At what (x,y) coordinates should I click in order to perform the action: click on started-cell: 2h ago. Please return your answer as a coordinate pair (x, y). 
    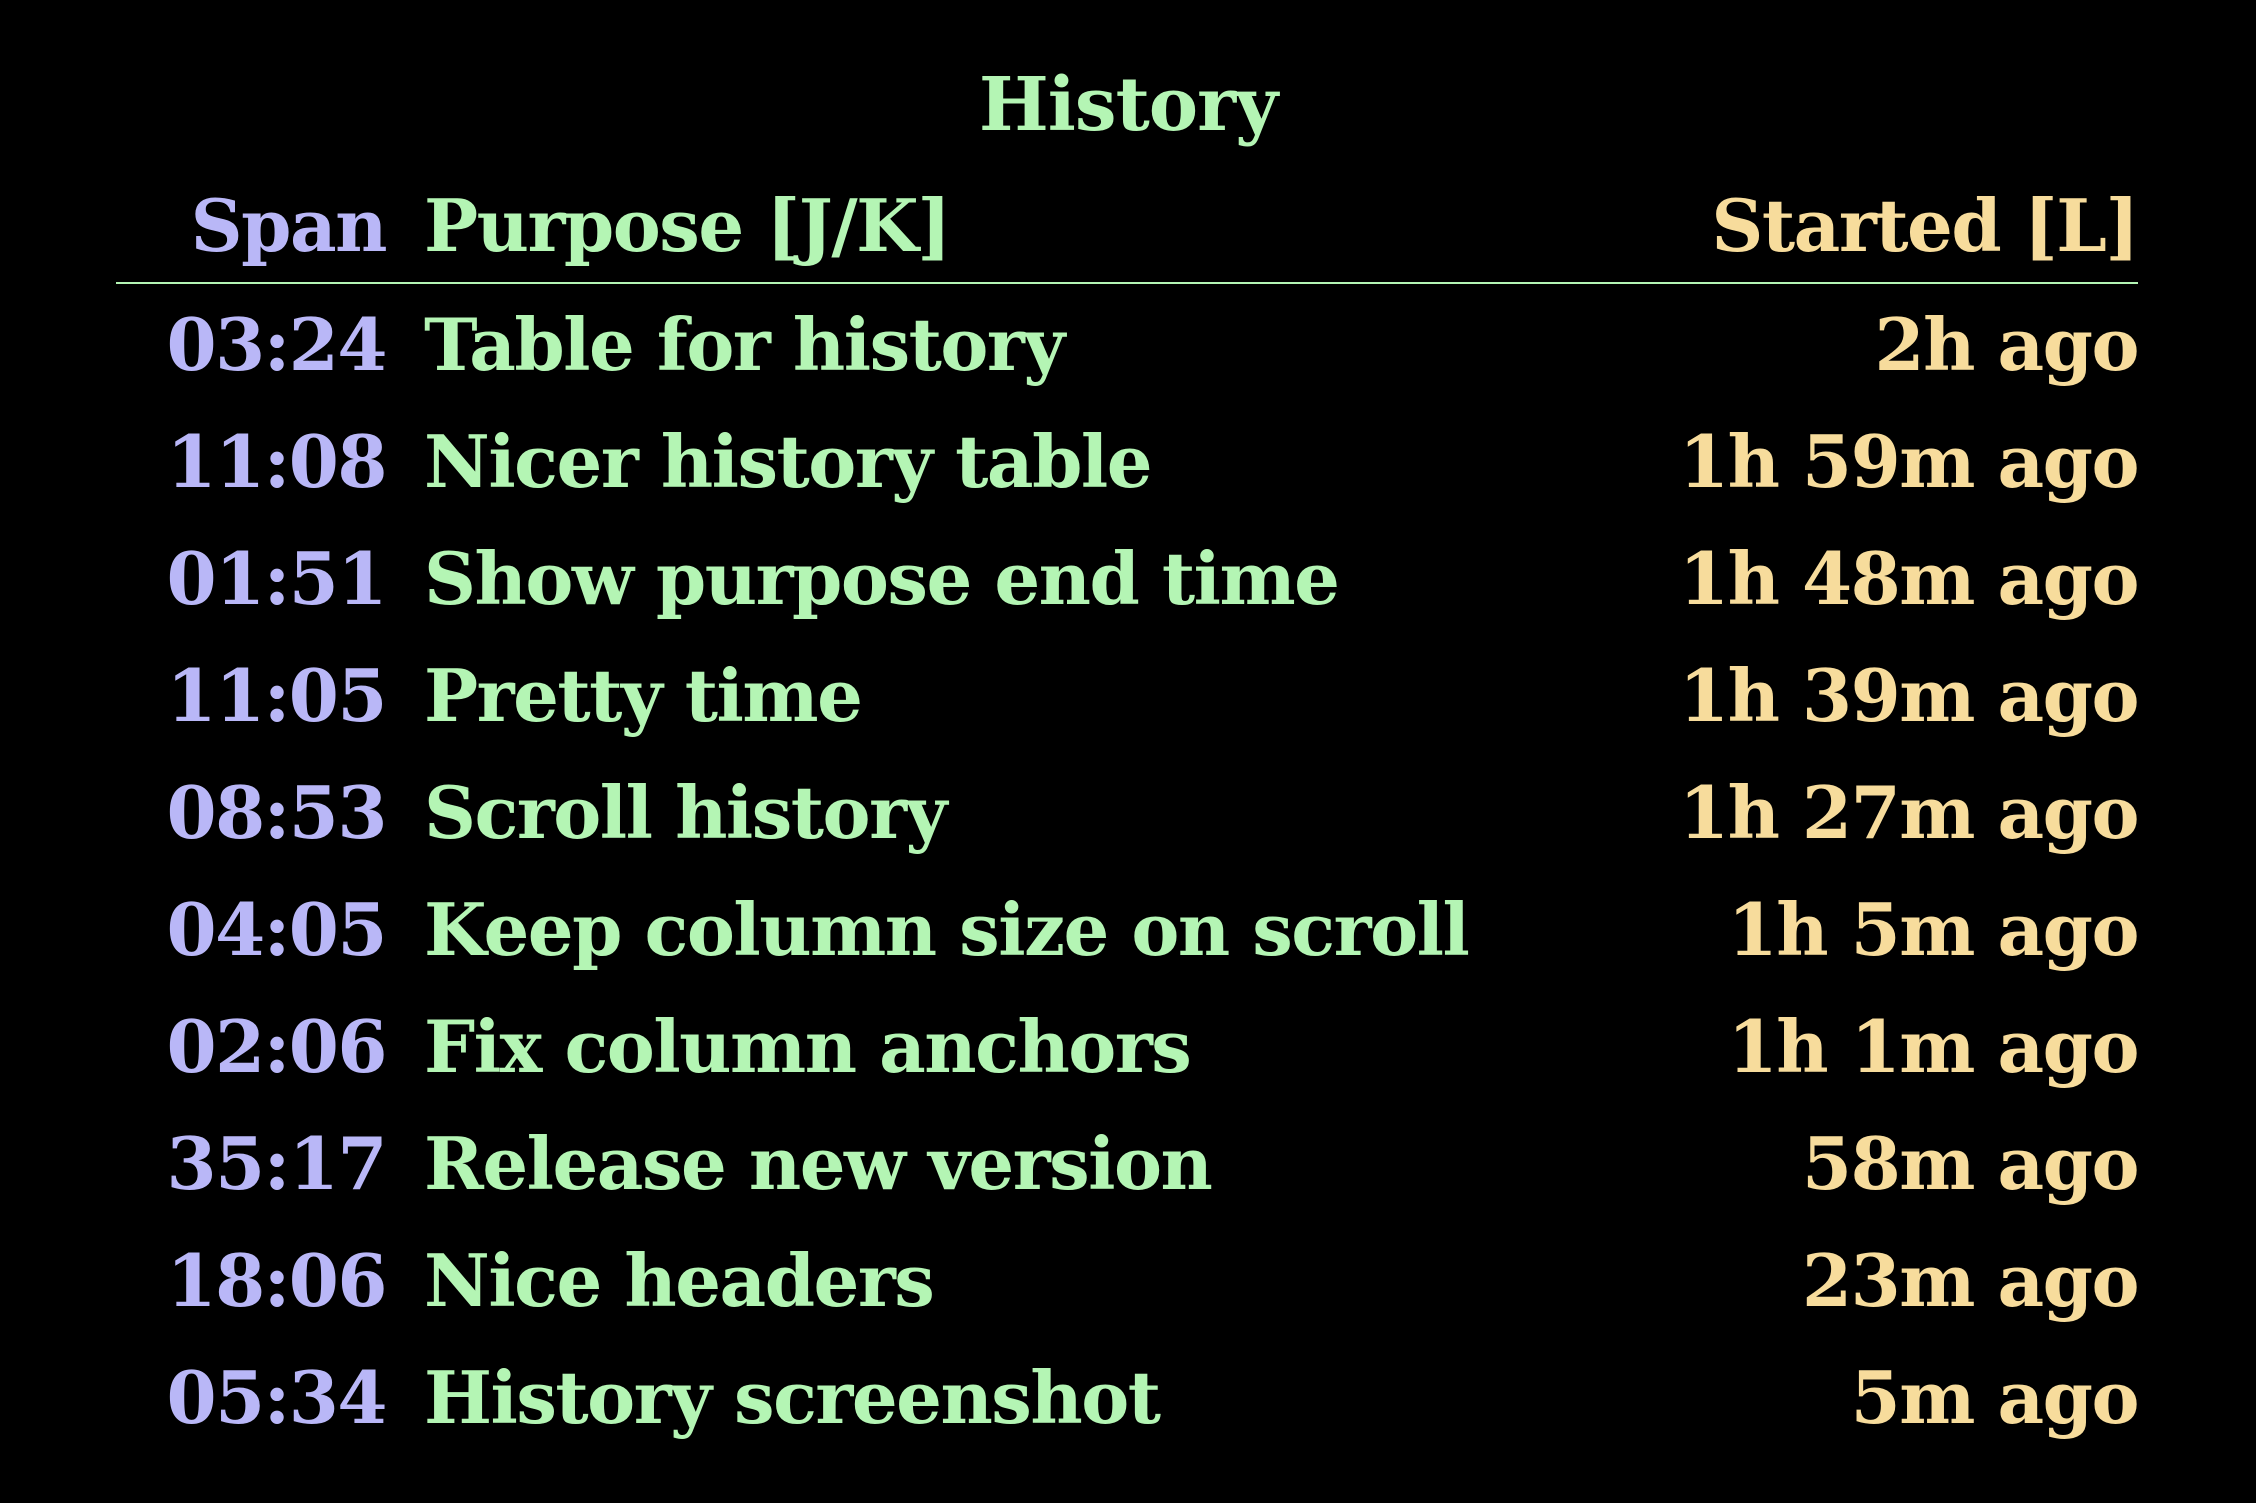
    Looking at the image, I should click on (2006, 344).